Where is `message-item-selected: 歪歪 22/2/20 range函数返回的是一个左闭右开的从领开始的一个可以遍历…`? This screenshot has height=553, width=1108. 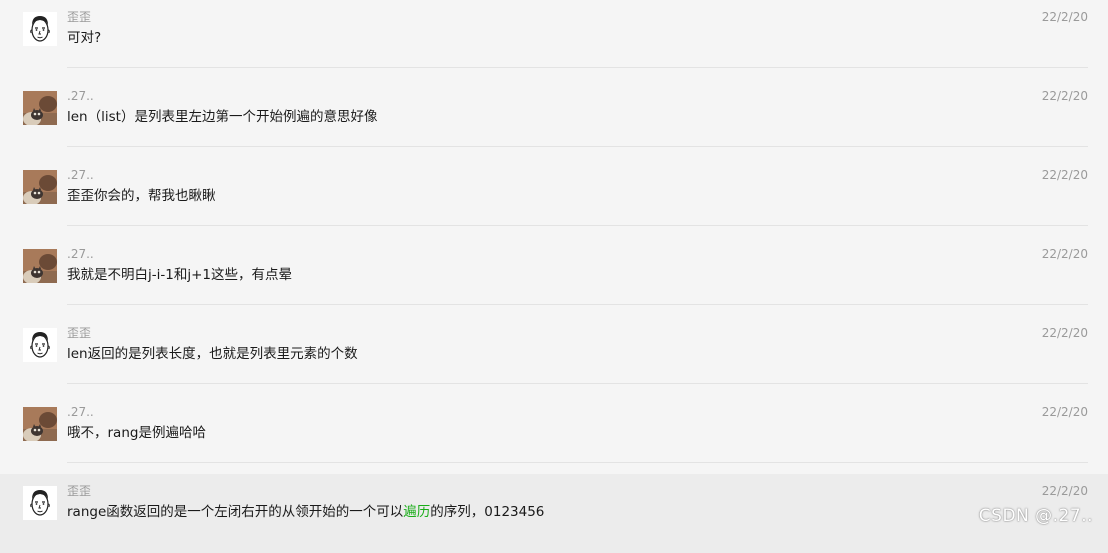 message-item-selected: 歪歪 22/2/20 range函数返回的是一个左闭右开的从领开始的一个可以遍历… is located at coordinates (554, 513).